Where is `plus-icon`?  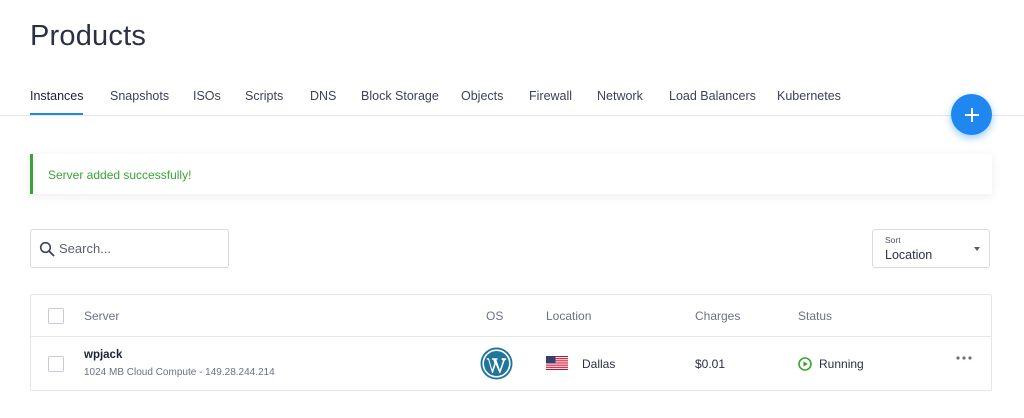 plus-icon is located at coordinates (971, 114).